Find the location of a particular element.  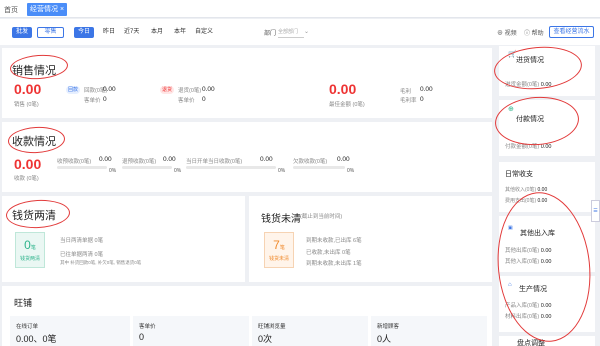

production-line2: 材料出库(0笔) 0.00 is located at coordinates (528, 316).